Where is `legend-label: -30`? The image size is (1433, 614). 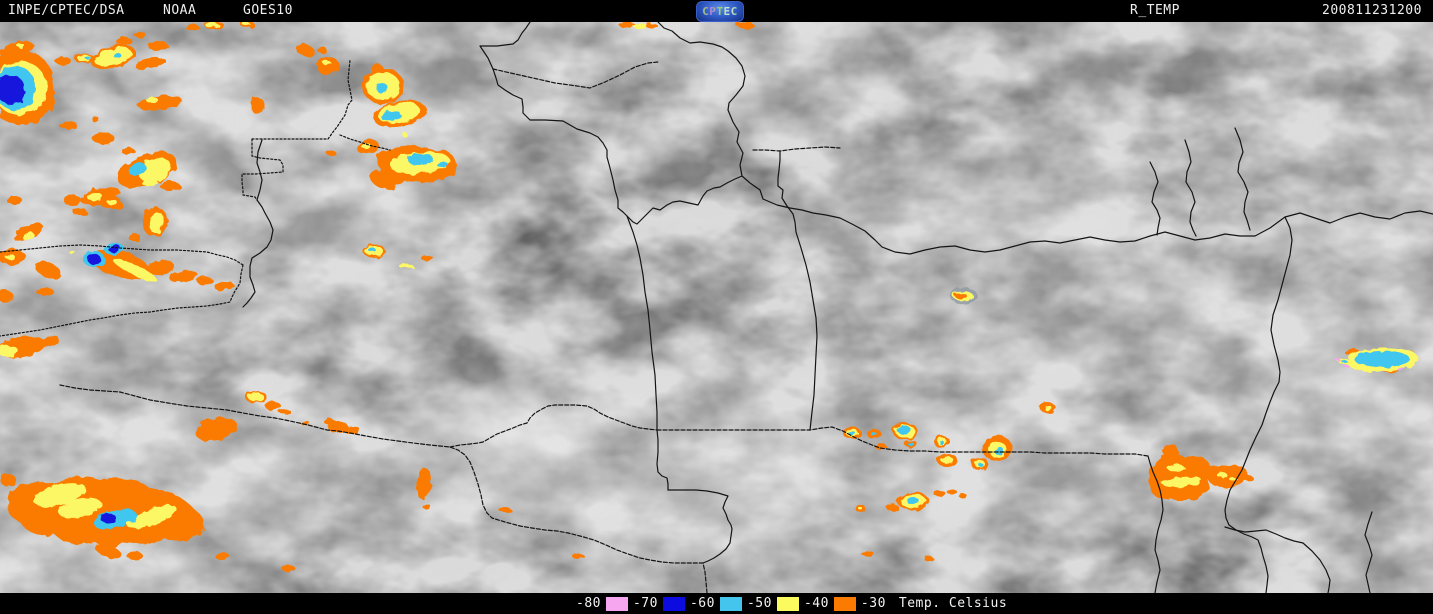 legend-label: -30 is located at coordinates (873, 603).